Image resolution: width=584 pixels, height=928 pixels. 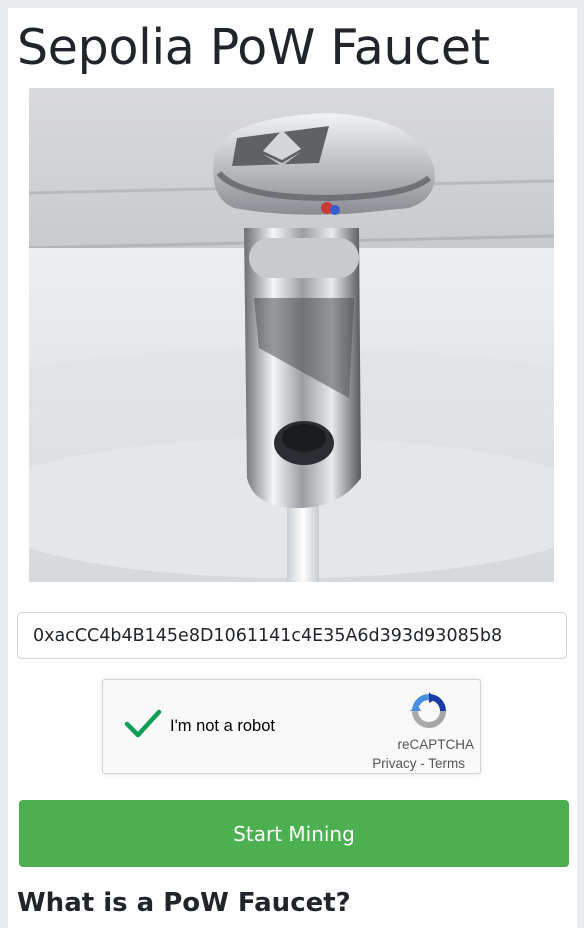 I want to click on recaptcha-links: Privacy - Terms, so click(x=418, y=763).